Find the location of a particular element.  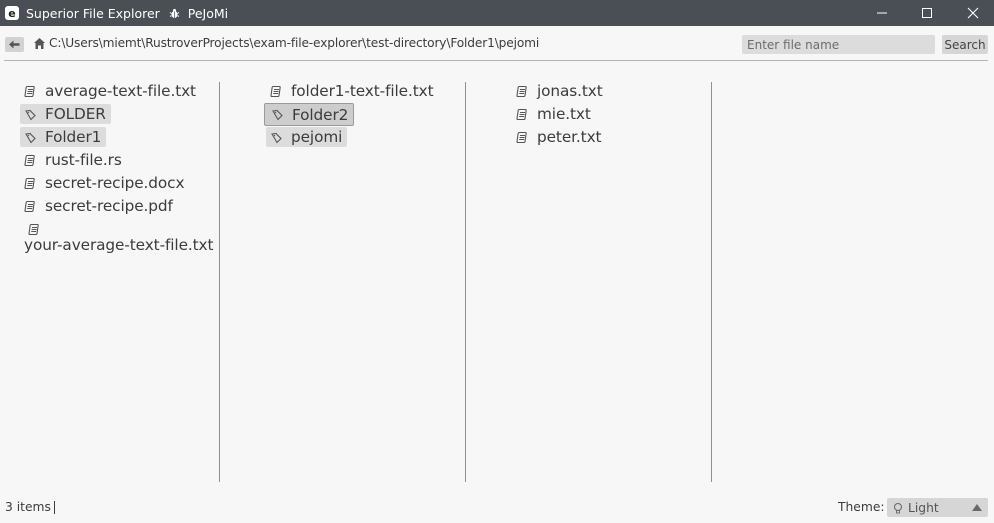

entry-label: mie.txt is located at coordinates (564, 114).